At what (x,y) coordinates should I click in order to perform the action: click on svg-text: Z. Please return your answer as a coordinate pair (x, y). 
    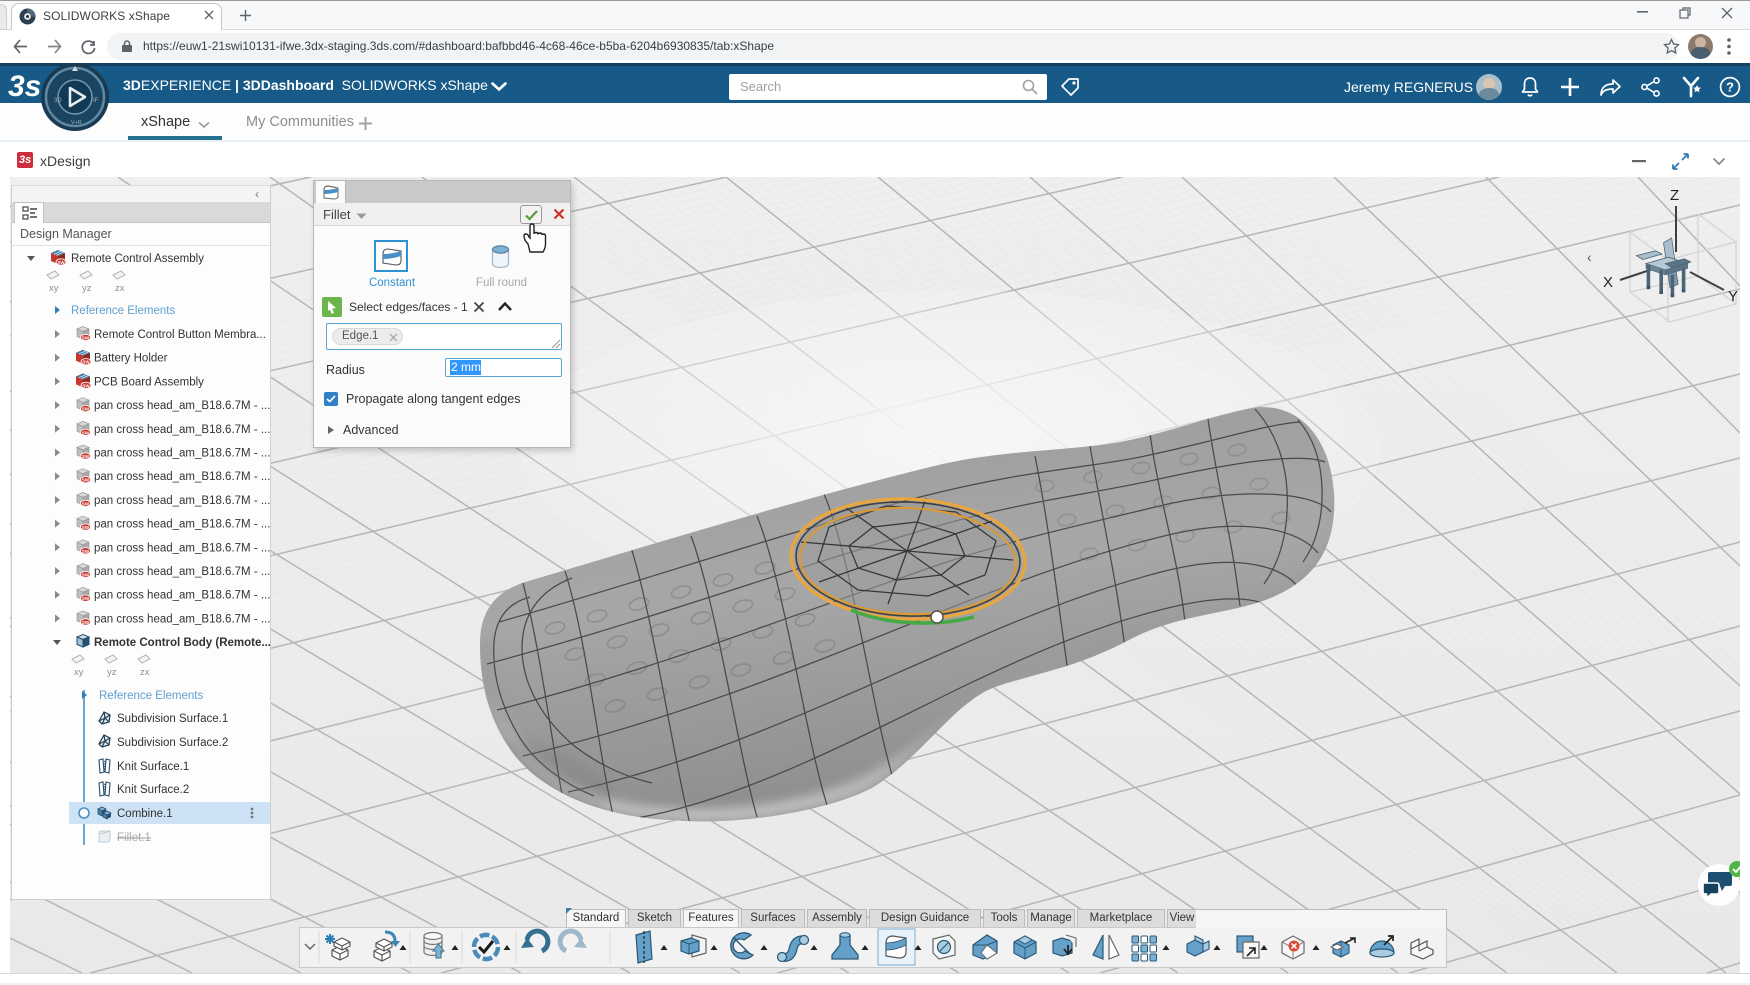
    Looking at the image, I should click on (1674, 195).